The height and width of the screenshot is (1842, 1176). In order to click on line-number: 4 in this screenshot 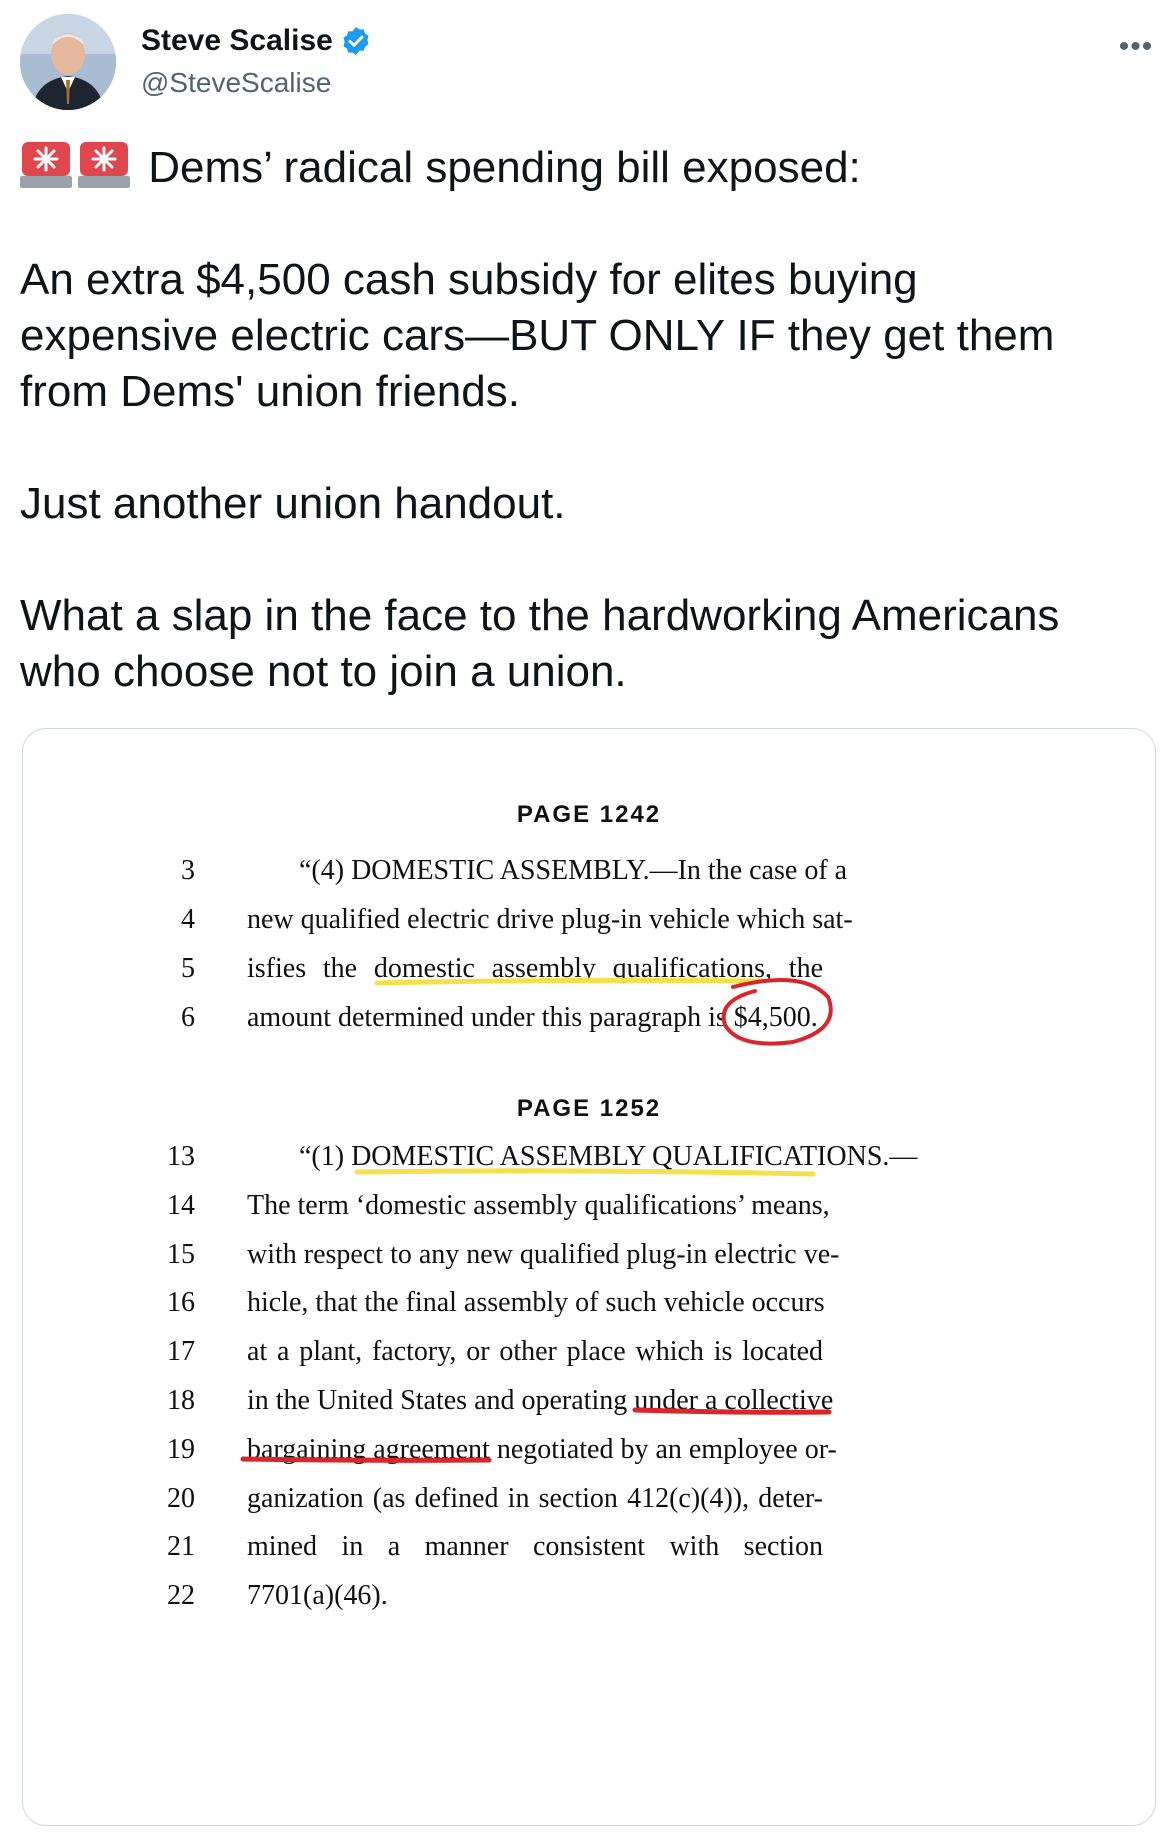, I will do `click(188, 919)`.